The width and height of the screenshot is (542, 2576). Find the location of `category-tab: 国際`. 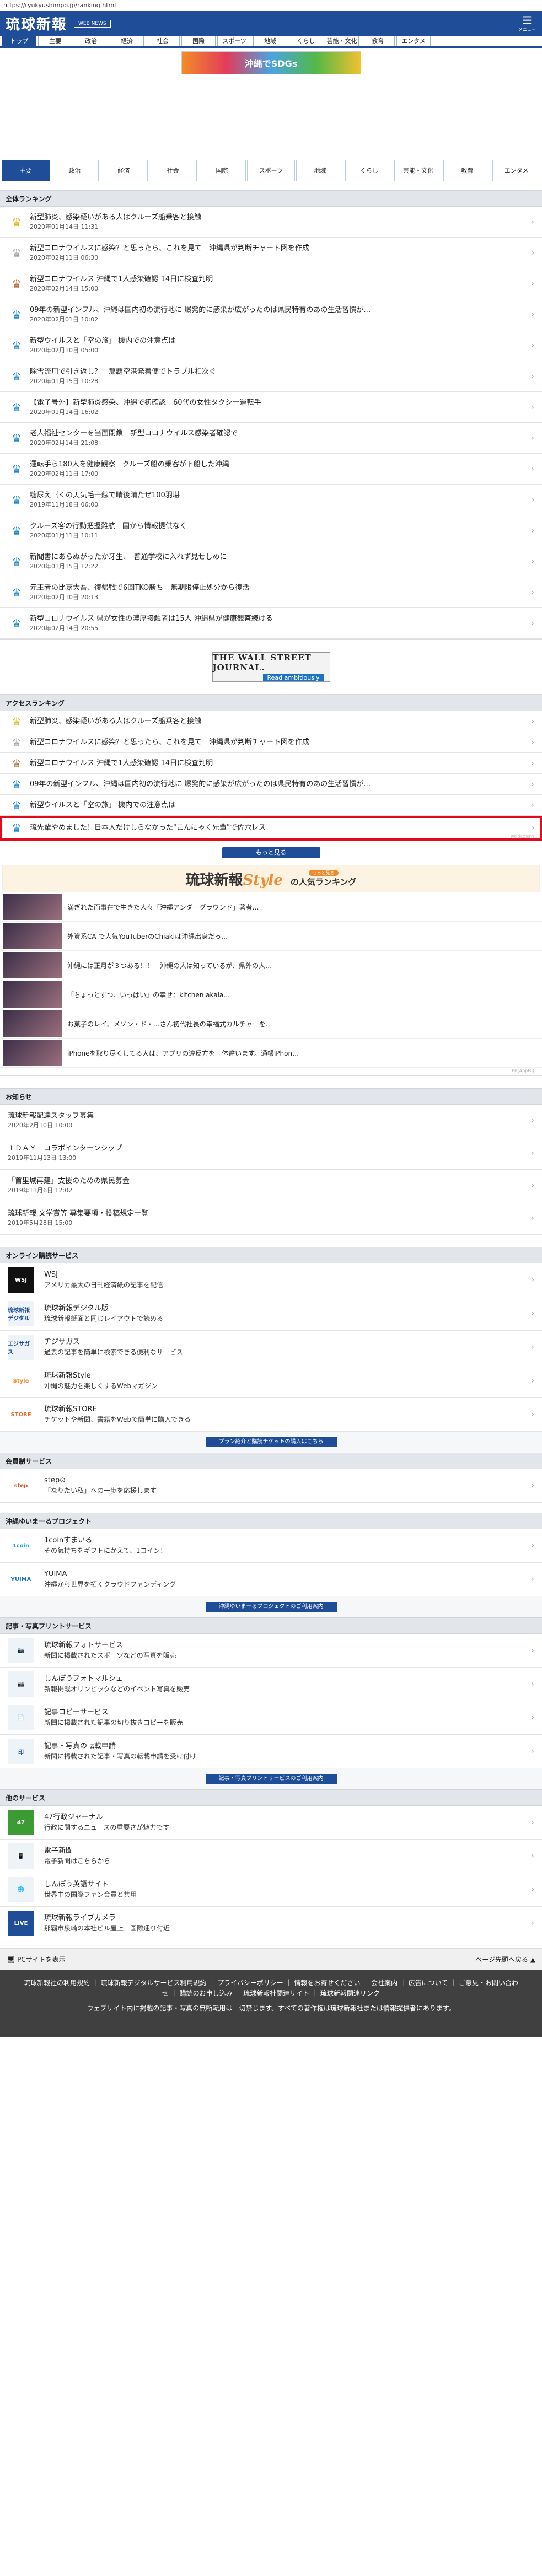

category-tab: 国際 is located at coordinates (222, 170).